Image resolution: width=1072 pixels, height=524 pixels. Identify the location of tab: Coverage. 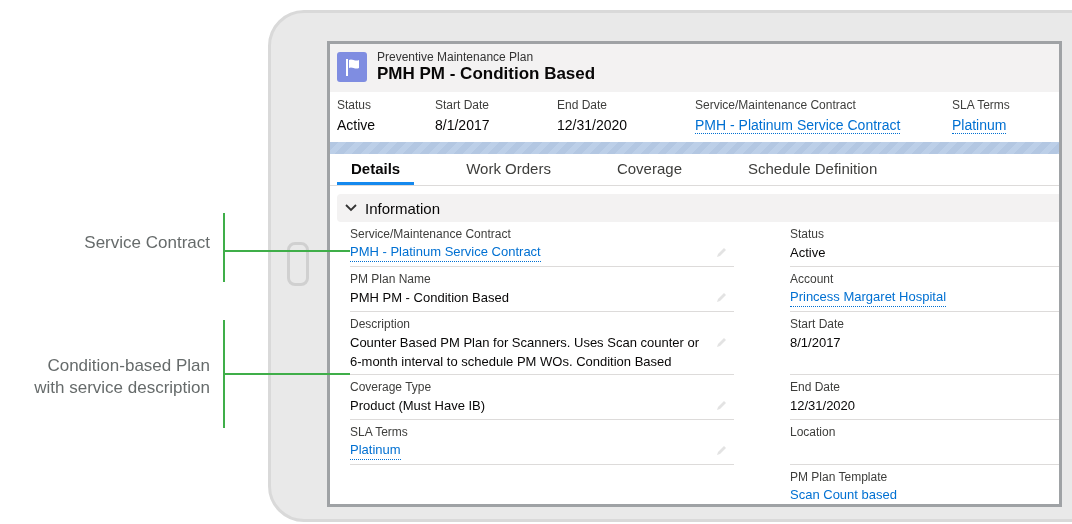
(649, 169).